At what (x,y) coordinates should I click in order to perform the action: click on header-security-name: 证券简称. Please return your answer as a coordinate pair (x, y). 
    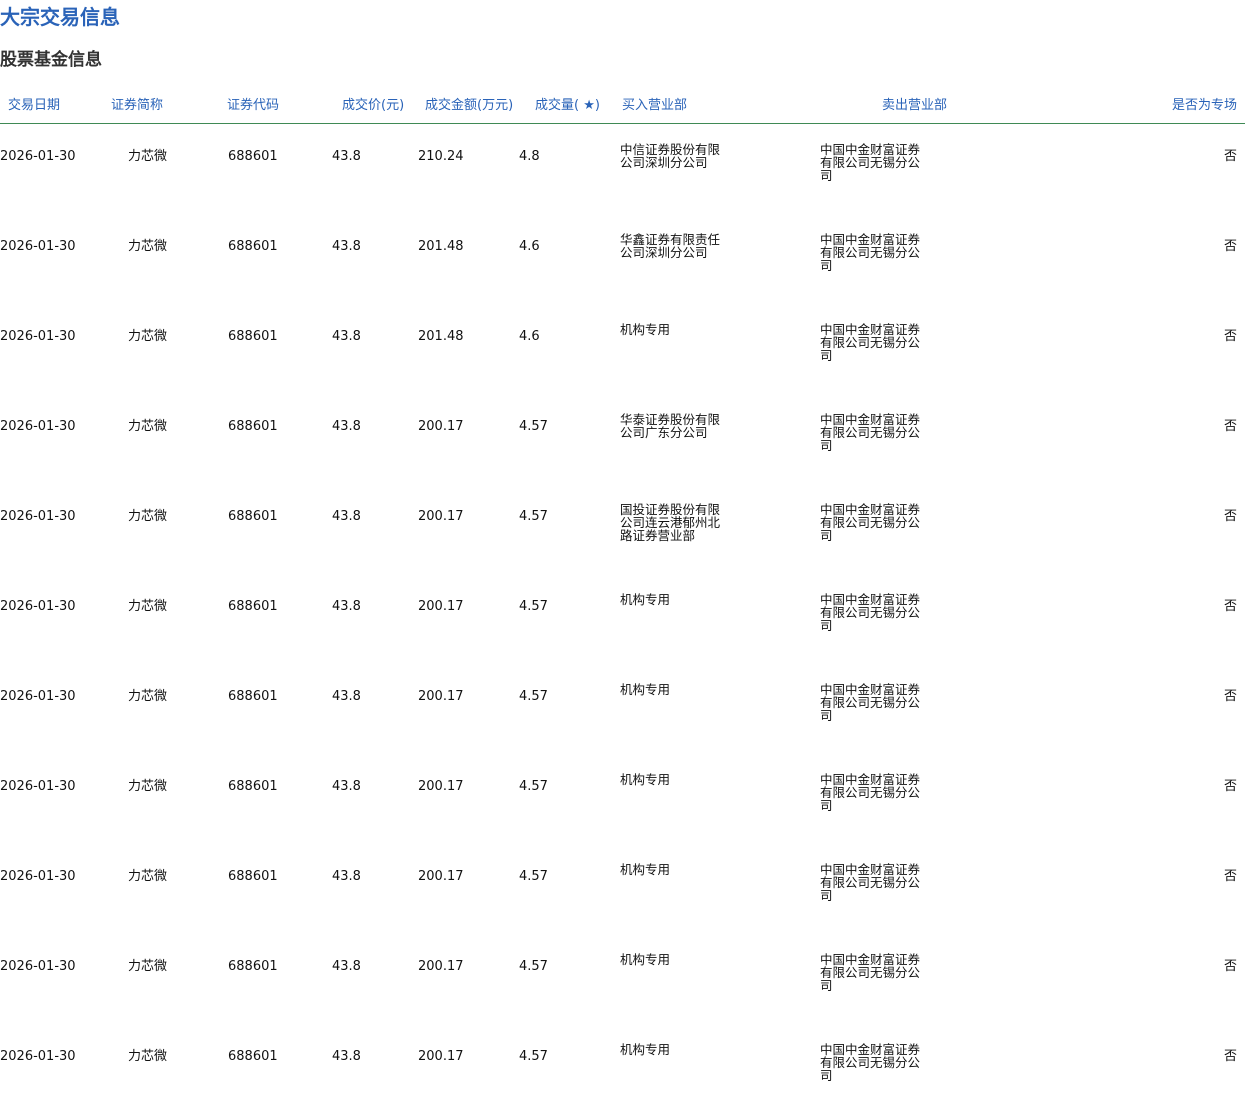
    Looking at the image, I should click on (137, 106).